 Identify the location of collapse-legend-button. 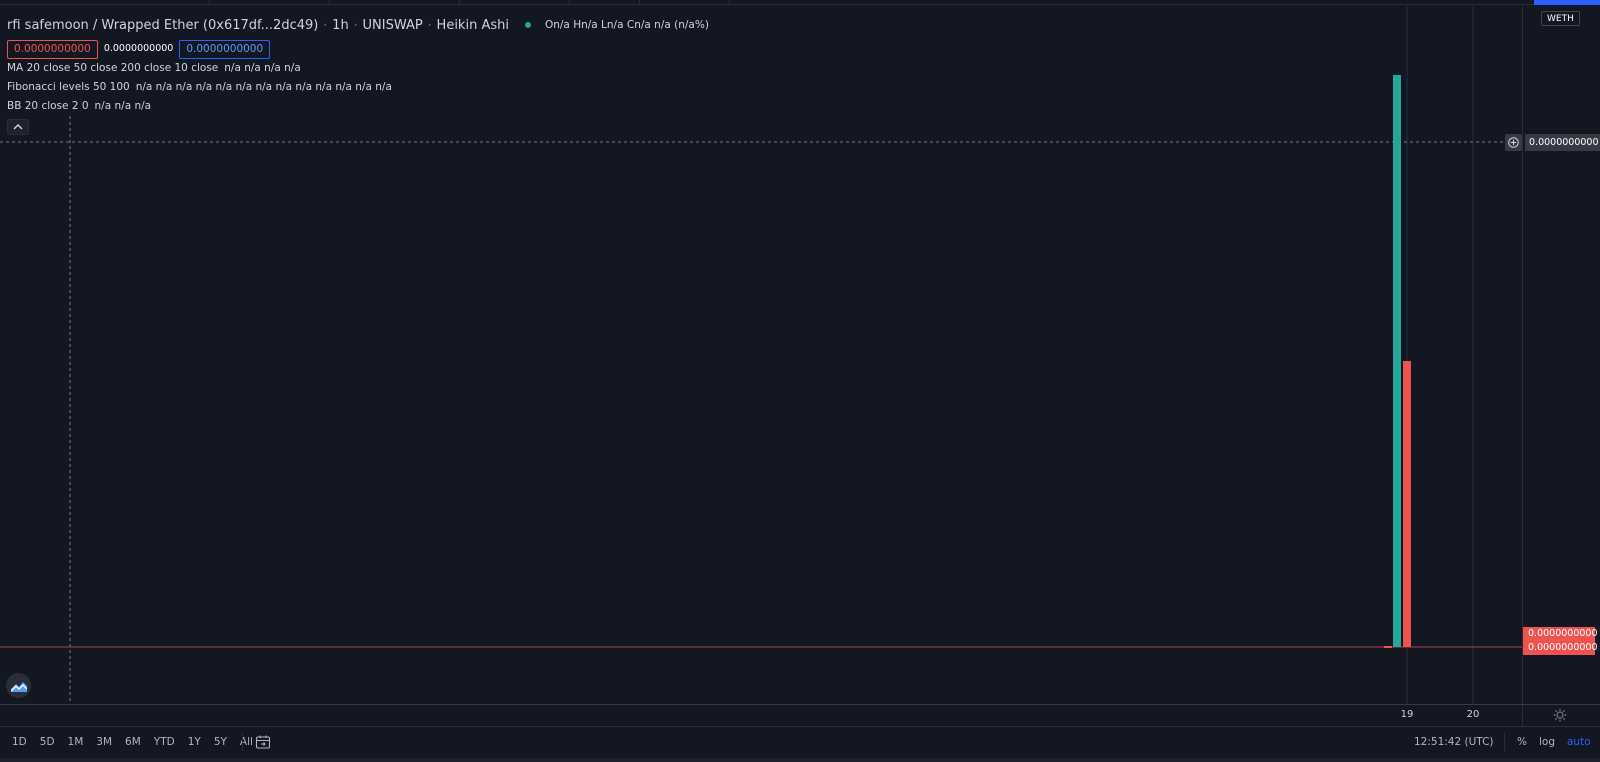
(18, 127).